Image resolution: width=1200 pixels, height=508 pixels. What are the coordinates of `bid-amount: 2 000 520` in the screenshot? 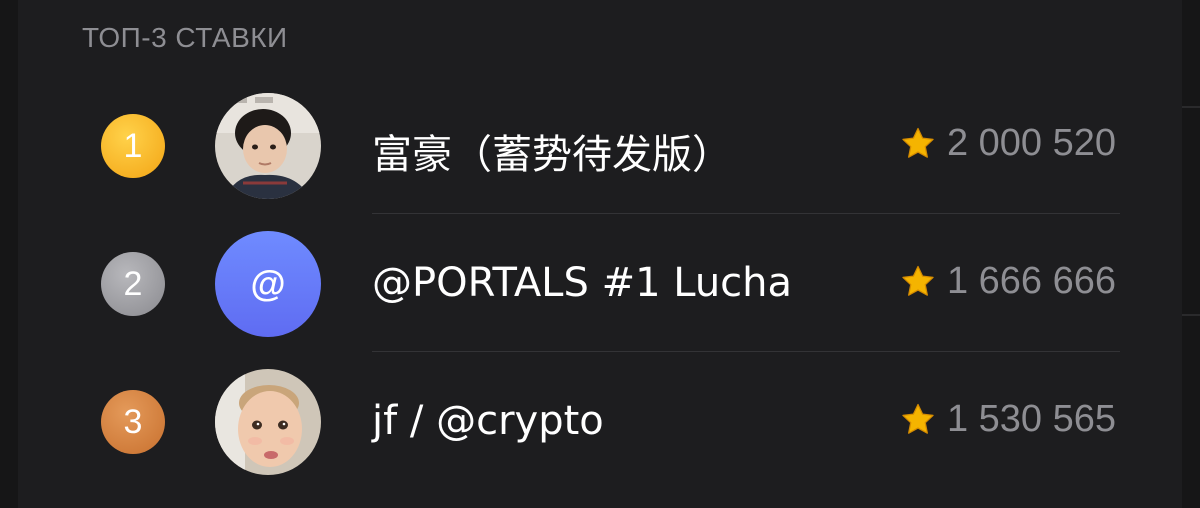 It's located at (1007, 143).